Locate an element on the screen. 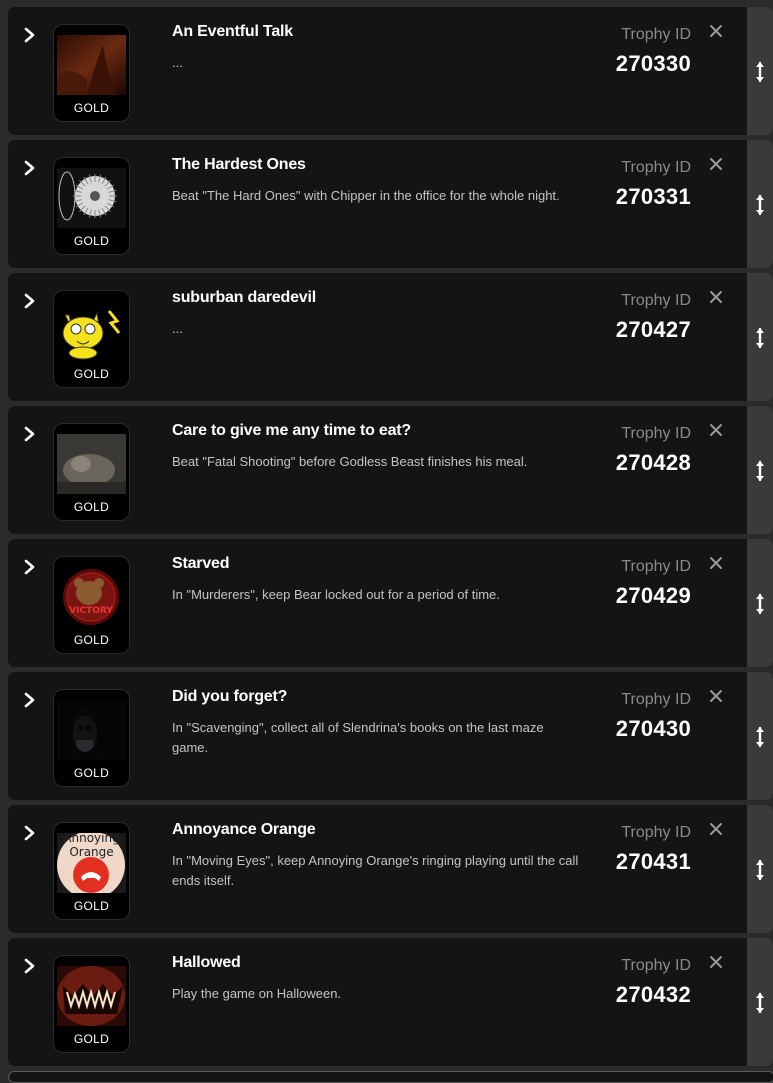 The image size is (773, 1083). trophy-thumbnail: Annoying Orange GOLD is located at coordinates (91, 871).